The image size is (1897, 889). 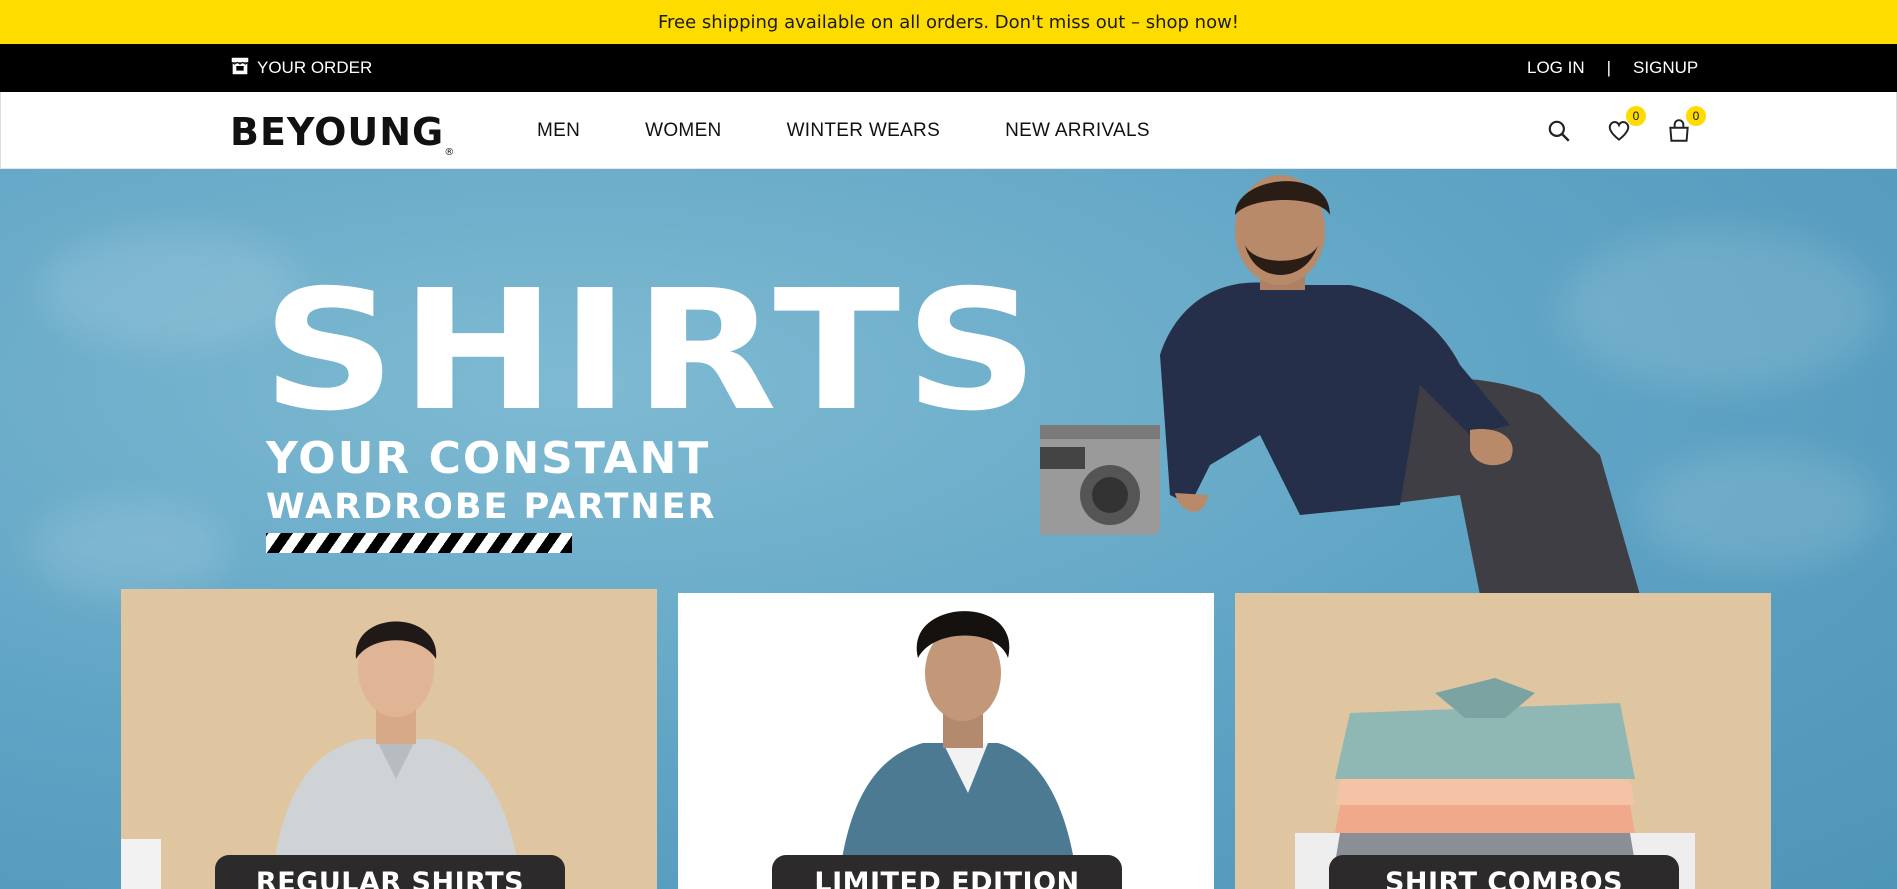 What do you see at coordinates (1665, 68) in the screenshot?
I see `signup-link: SIGNUP` at bounding box center [1665, 68].